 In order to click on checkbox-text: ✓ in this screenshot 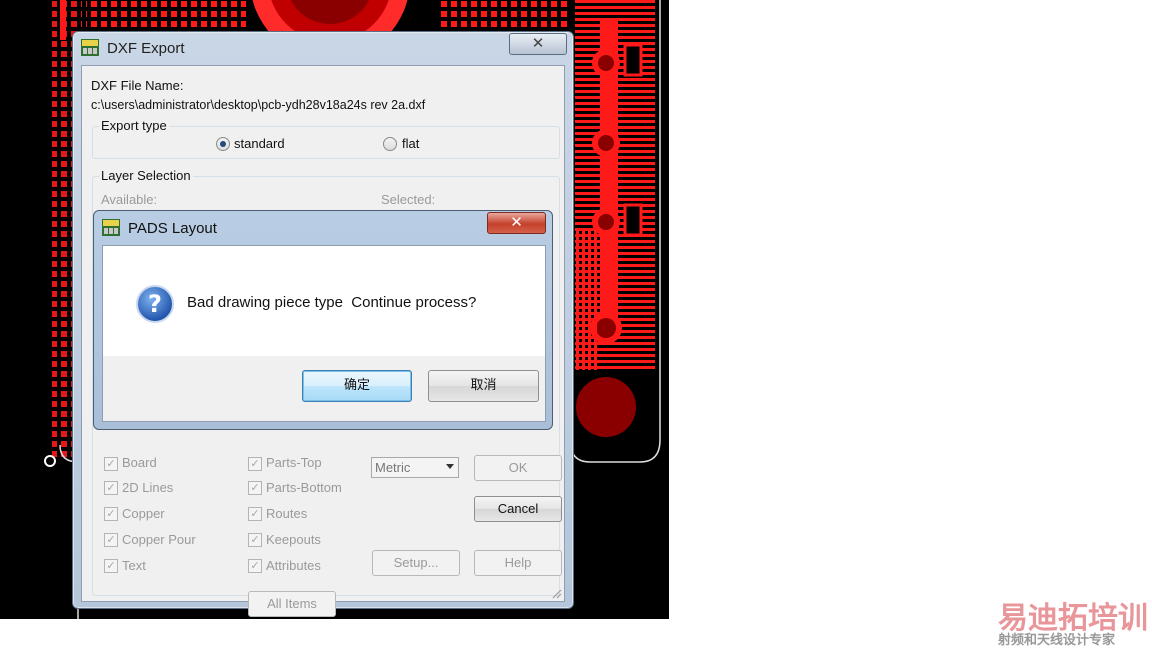, I will do `click(111, 566)`.